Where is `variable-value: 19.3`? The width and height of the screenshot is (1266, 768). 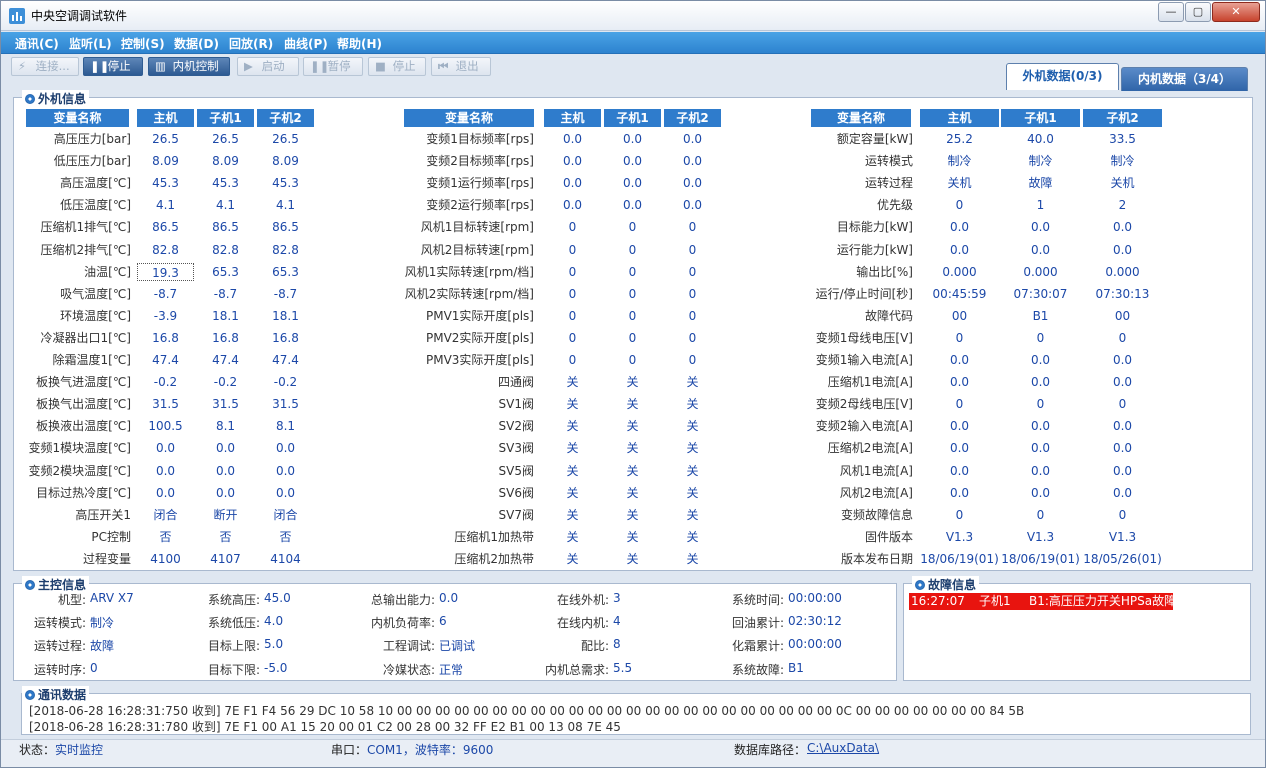 variable-value: 19.3 is located at coordinates (165, 271).